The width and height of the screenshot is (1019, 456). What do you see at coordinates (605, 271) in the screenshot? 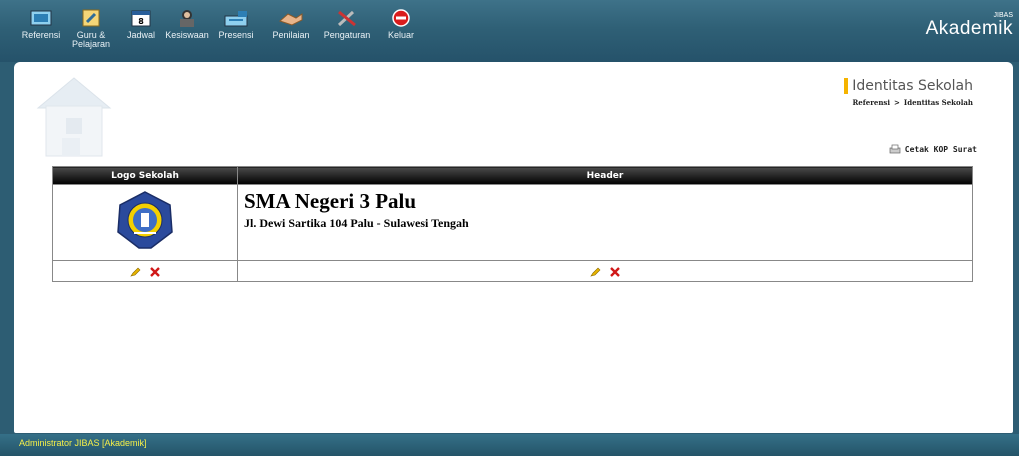
I see `header-actions` at bounding box center [605, 271].